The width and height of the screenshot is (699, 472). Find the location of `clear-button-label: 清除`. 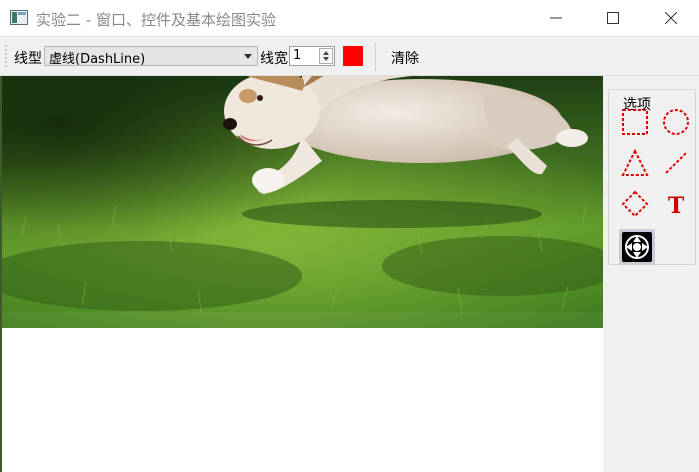

clear-button-label: 清除 is located at coordinates (405, 59).